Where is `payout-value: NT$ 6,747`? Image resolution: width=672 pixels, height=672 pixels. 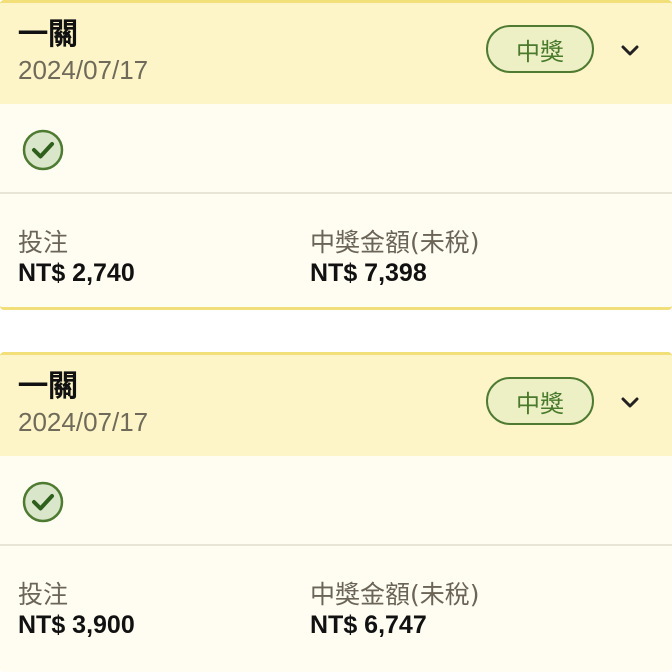 payout-value: NT$ 6,747 is located at coordinates (368, 625).